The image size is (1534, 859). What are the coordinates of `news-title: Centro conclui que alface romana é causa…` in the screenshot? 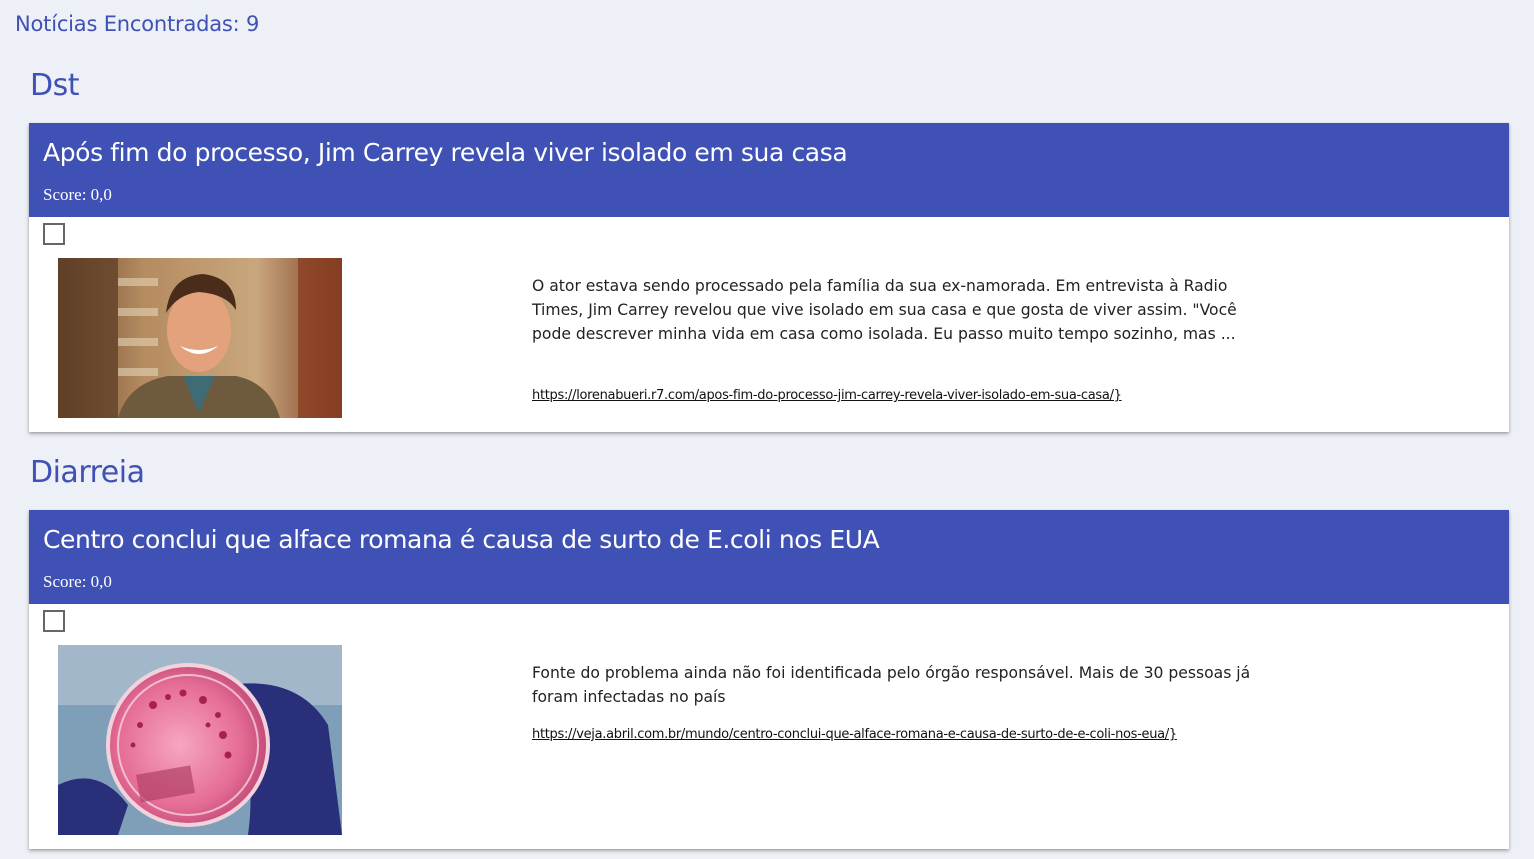 It's located at (461, 539).